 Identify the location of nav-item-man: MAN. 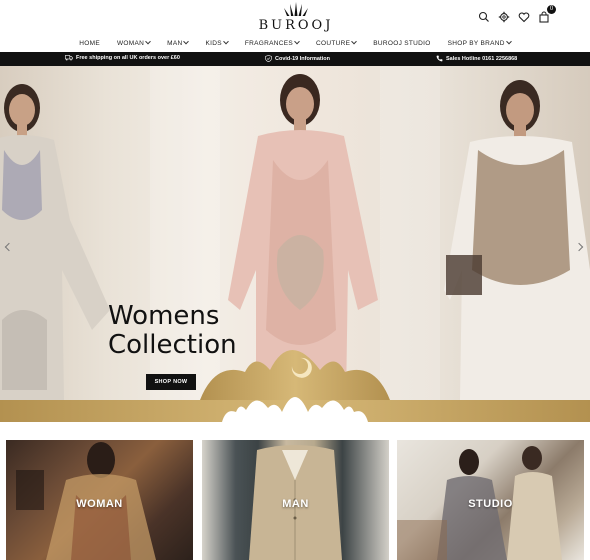
(178, 43).